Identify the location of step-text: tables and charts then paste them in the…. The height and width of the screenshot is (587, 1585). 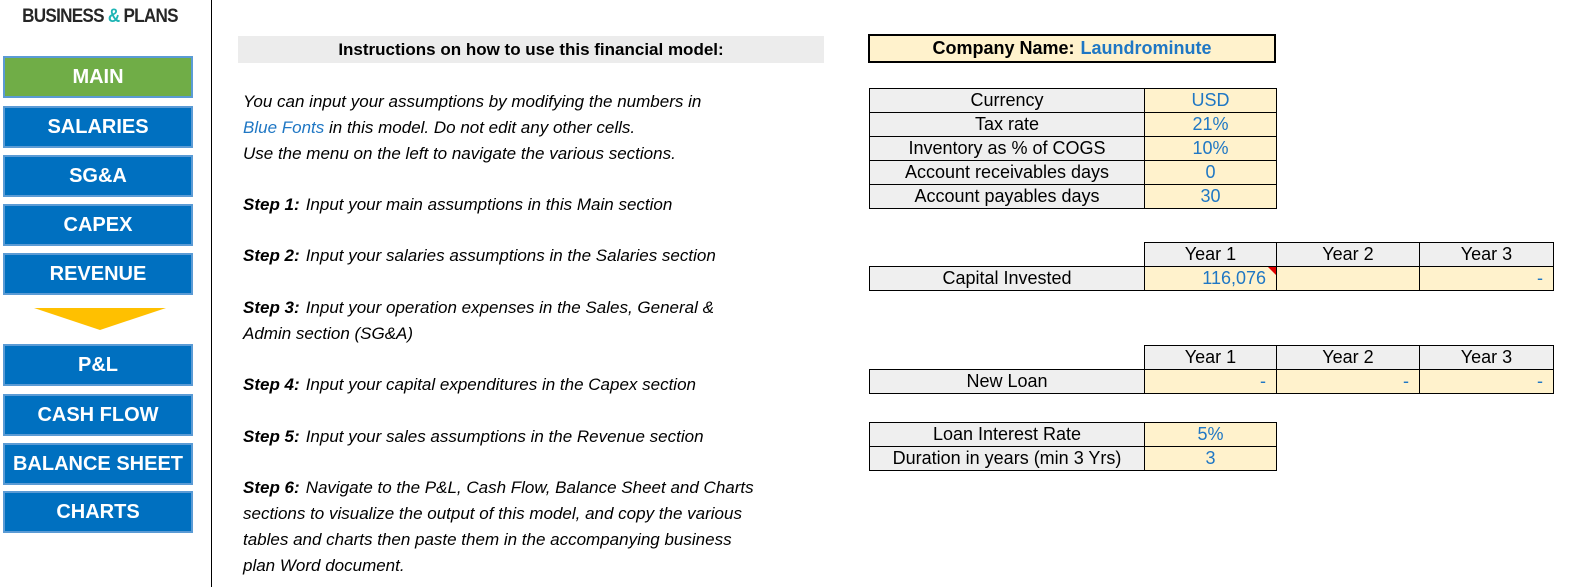
(487, 539).